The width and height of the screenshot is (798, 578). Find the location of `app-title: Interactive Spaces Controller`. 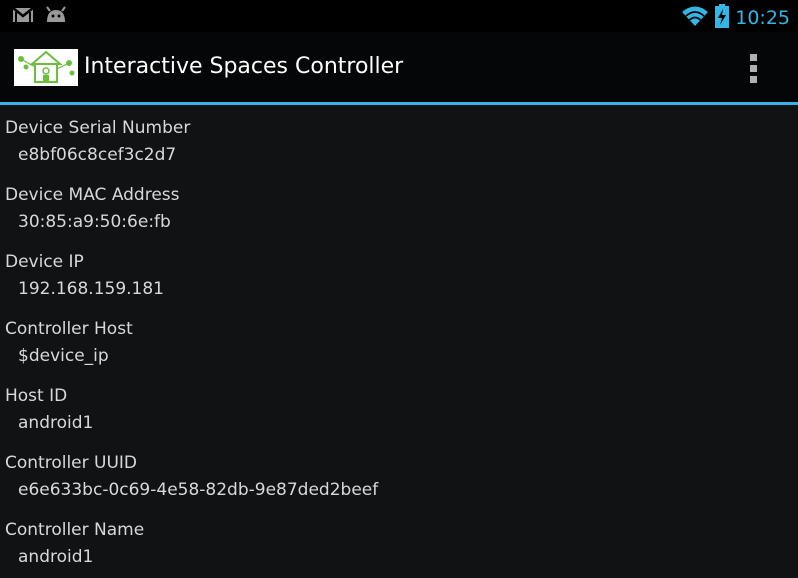

app-title: Interactive Spaces Controller is located at coordinates (244, 66).